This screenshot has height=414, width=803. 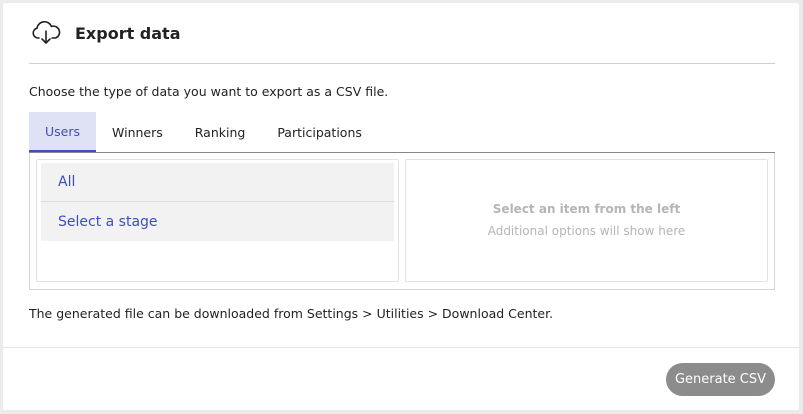 I want to click on dialog-title: Export data, so click(x=128, y=33).